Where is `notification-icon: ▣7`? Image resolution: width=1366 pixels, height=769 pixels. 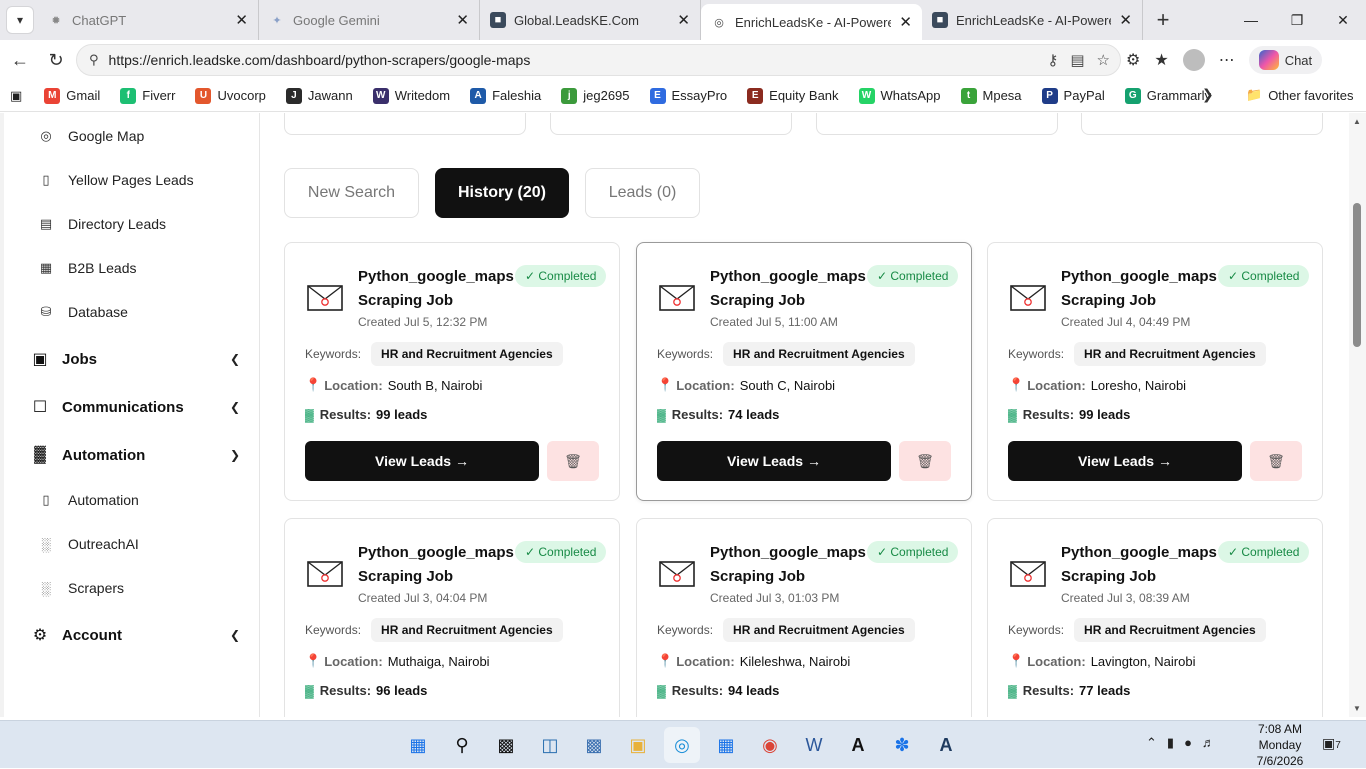
notification-icon: ▣7 is located at coordinates (1331, 743).